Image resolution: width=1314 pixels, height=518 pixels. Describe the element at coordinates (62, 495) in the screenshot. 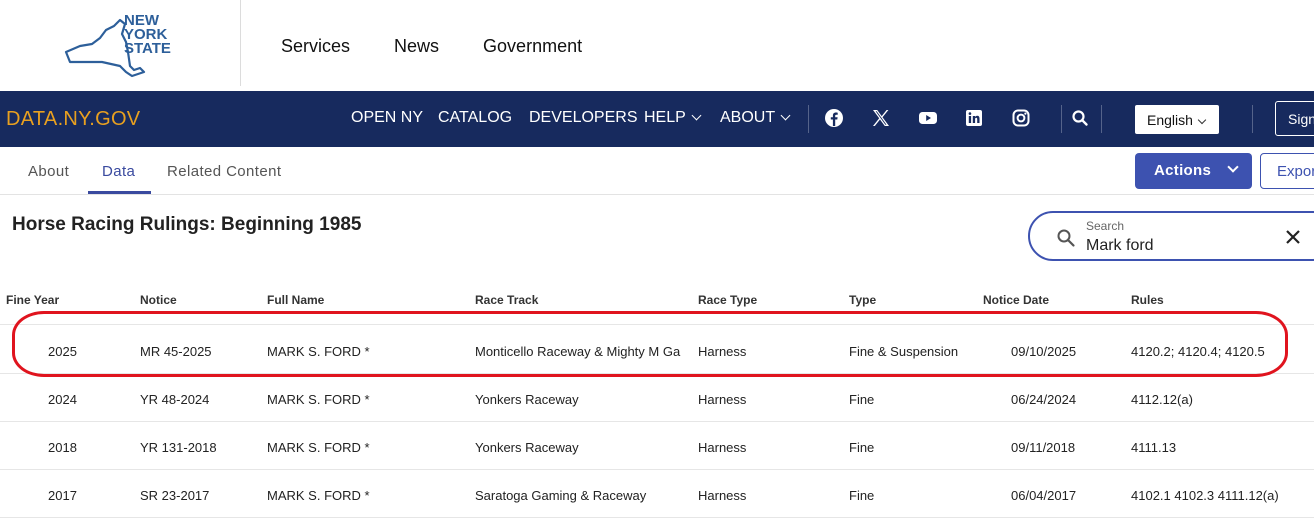

I see `cell-fine-year: 2017` at that location.